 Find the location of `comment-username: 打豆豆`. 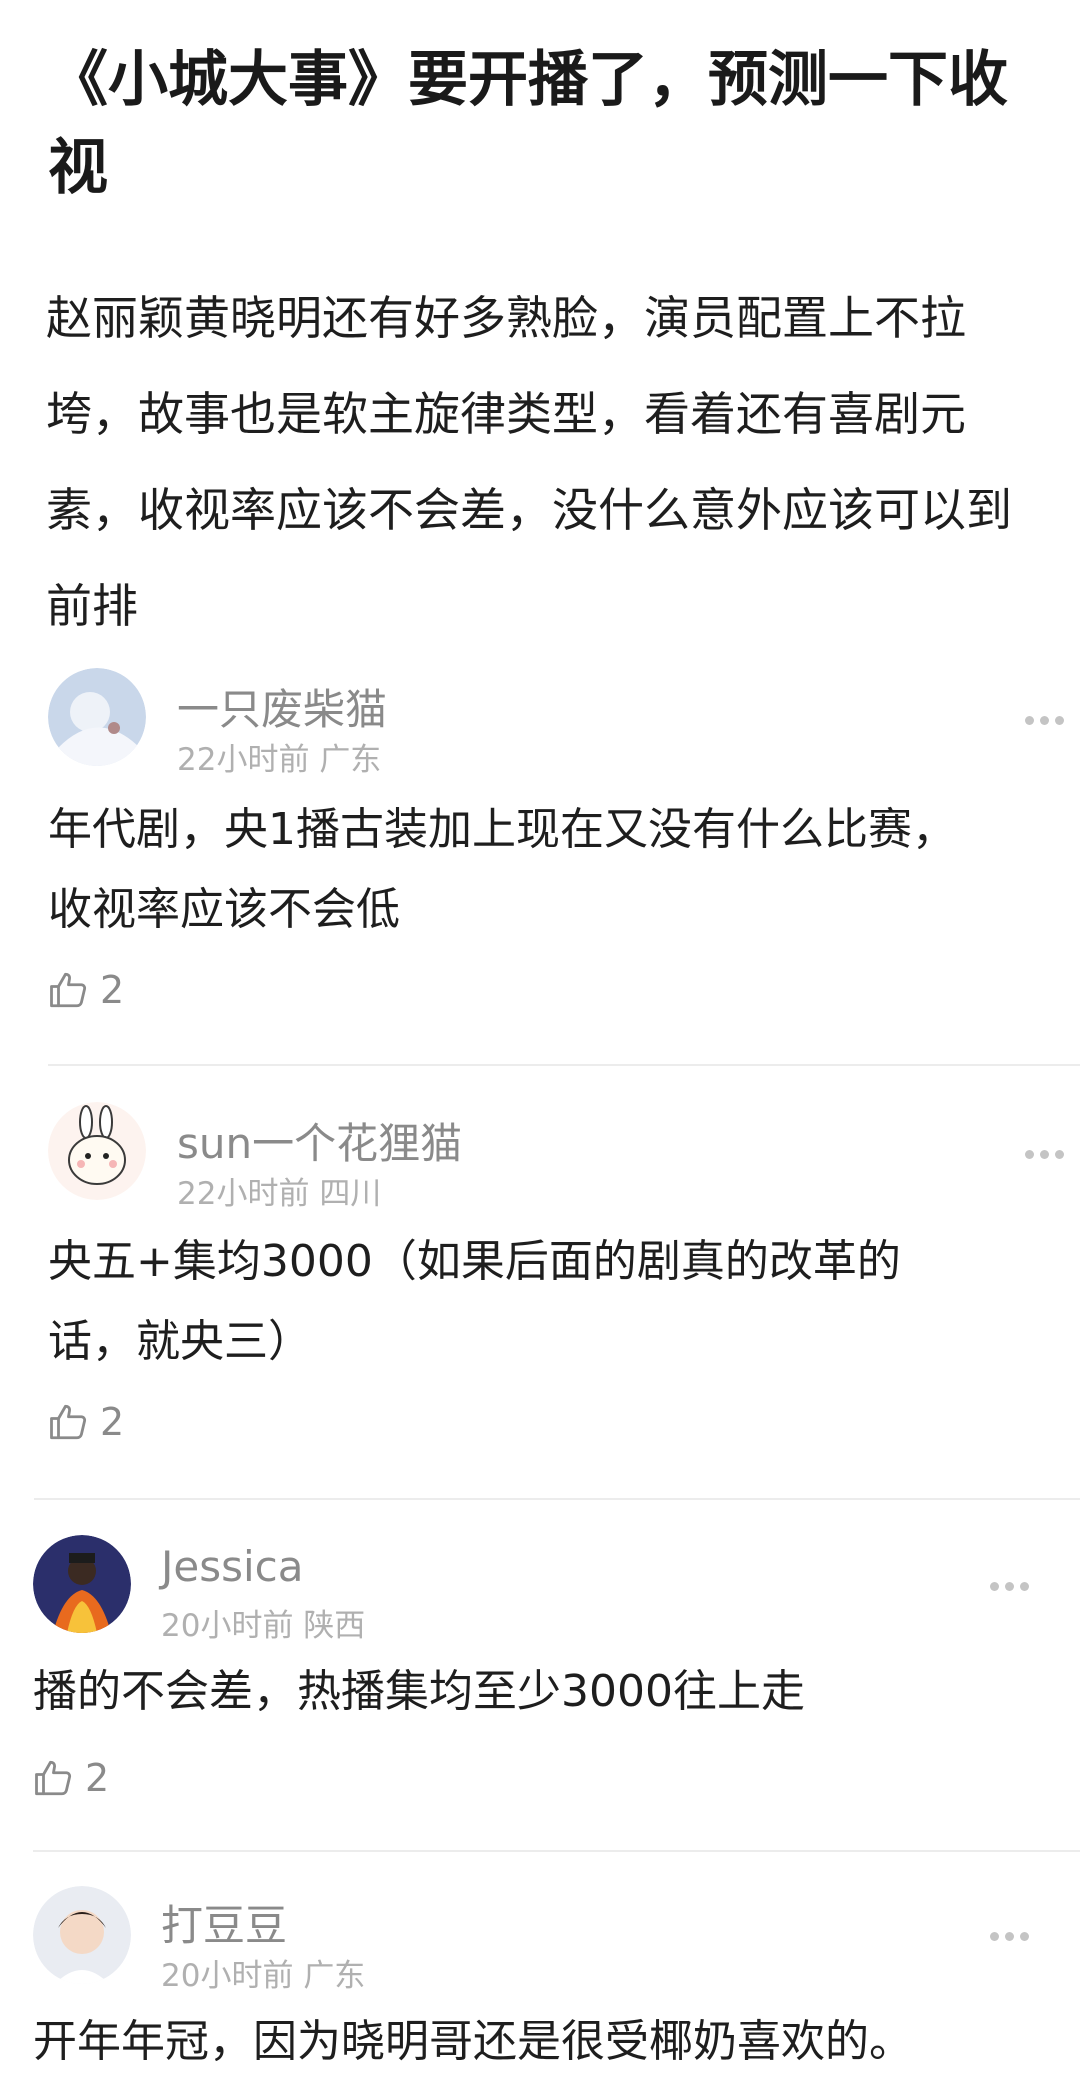

comment-username: 打豆豆 is located at coordinates (224, 1922).